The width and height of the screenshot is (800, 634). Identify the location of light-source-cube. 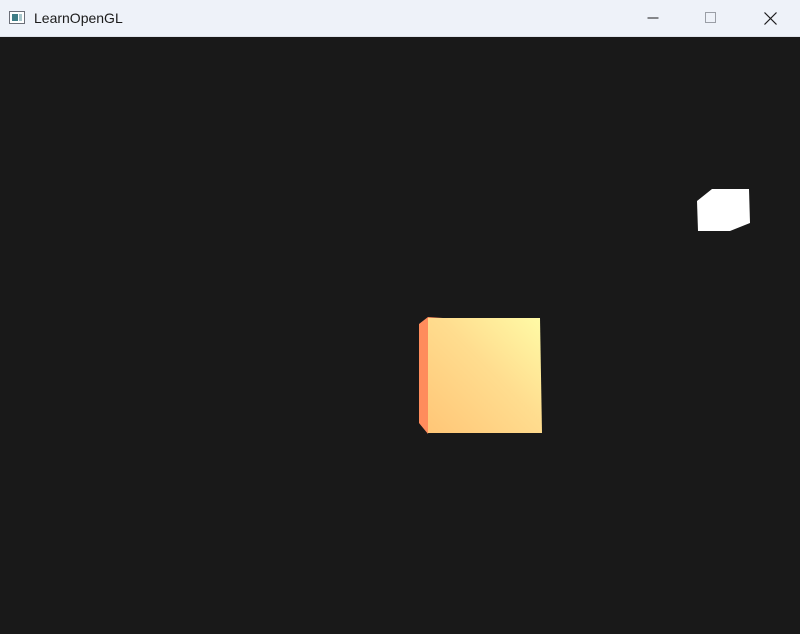
(723, 210).